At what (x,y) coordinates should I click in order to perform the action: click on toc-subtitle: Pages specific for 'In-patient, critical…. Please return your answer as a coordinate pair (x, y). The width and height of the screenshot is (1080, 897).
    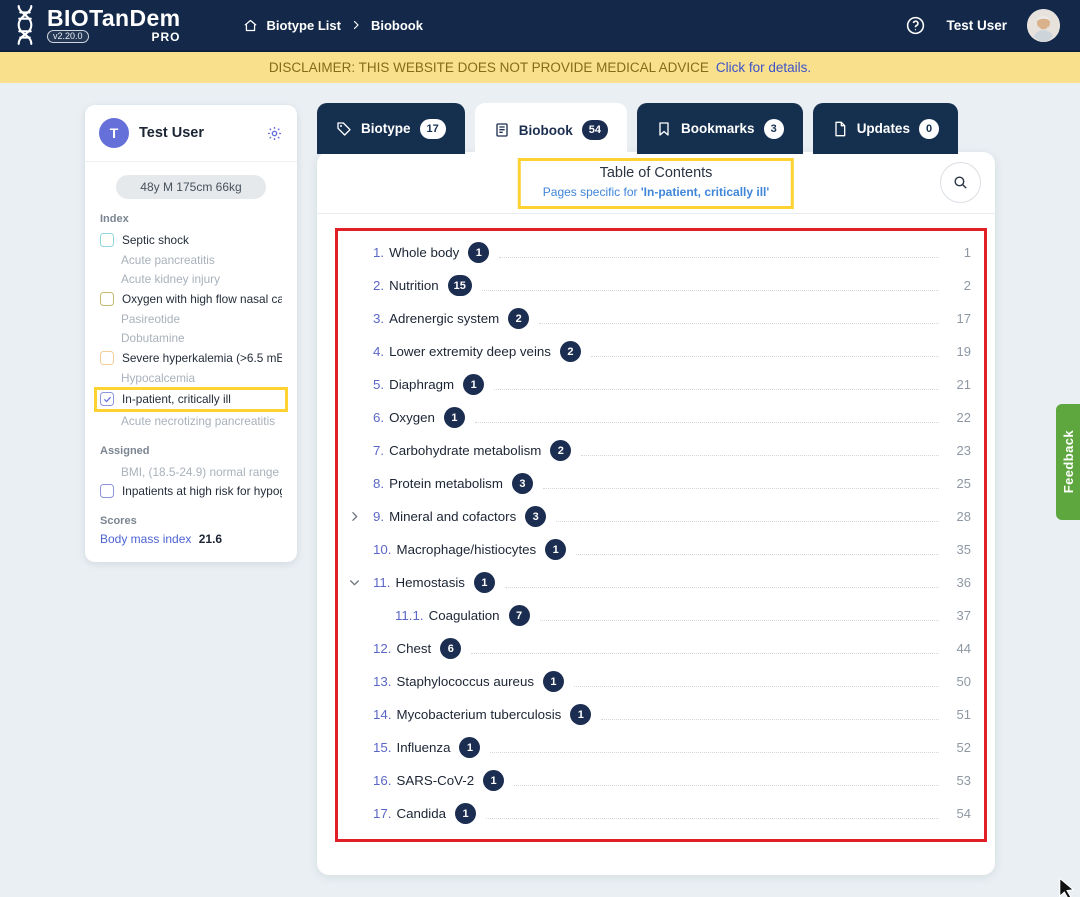
    Looking at the image, I should click on (656, 192).